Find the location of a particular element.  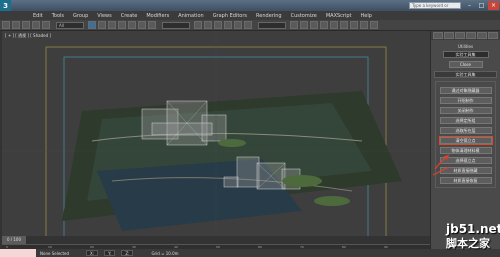

menu-group: Group is located at coordinates (80, 16).